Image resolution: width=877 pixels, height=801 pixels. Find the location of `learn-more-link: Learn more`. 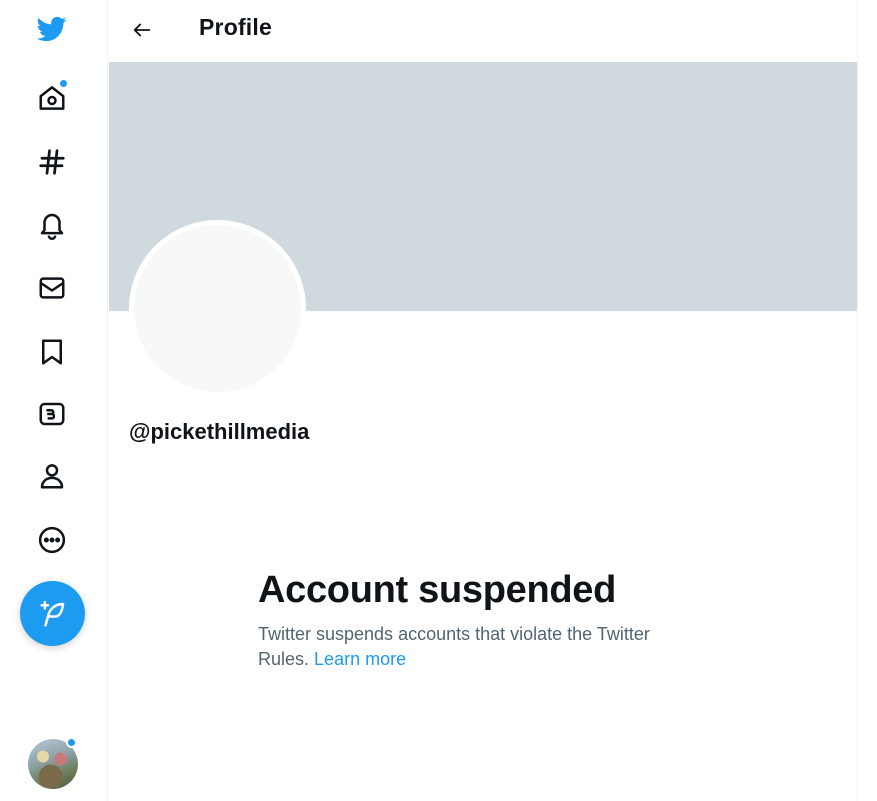

learn-more-link: Learn more is located at coordinates (360, 659).